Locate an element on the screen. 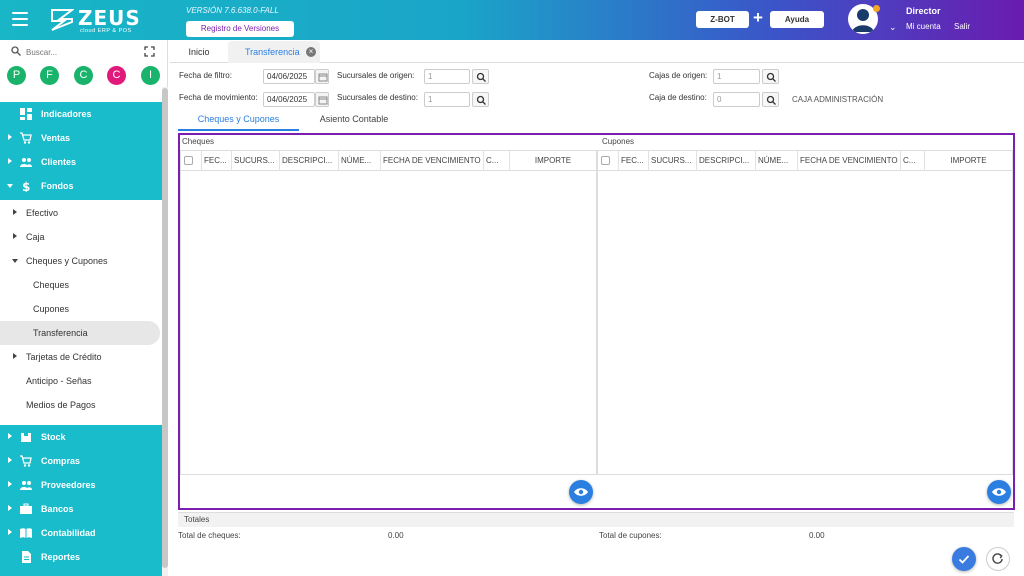 Image resolution: width=1024 pixels, height=576 pixels. confirm-button is located at coordinates (964, 559).